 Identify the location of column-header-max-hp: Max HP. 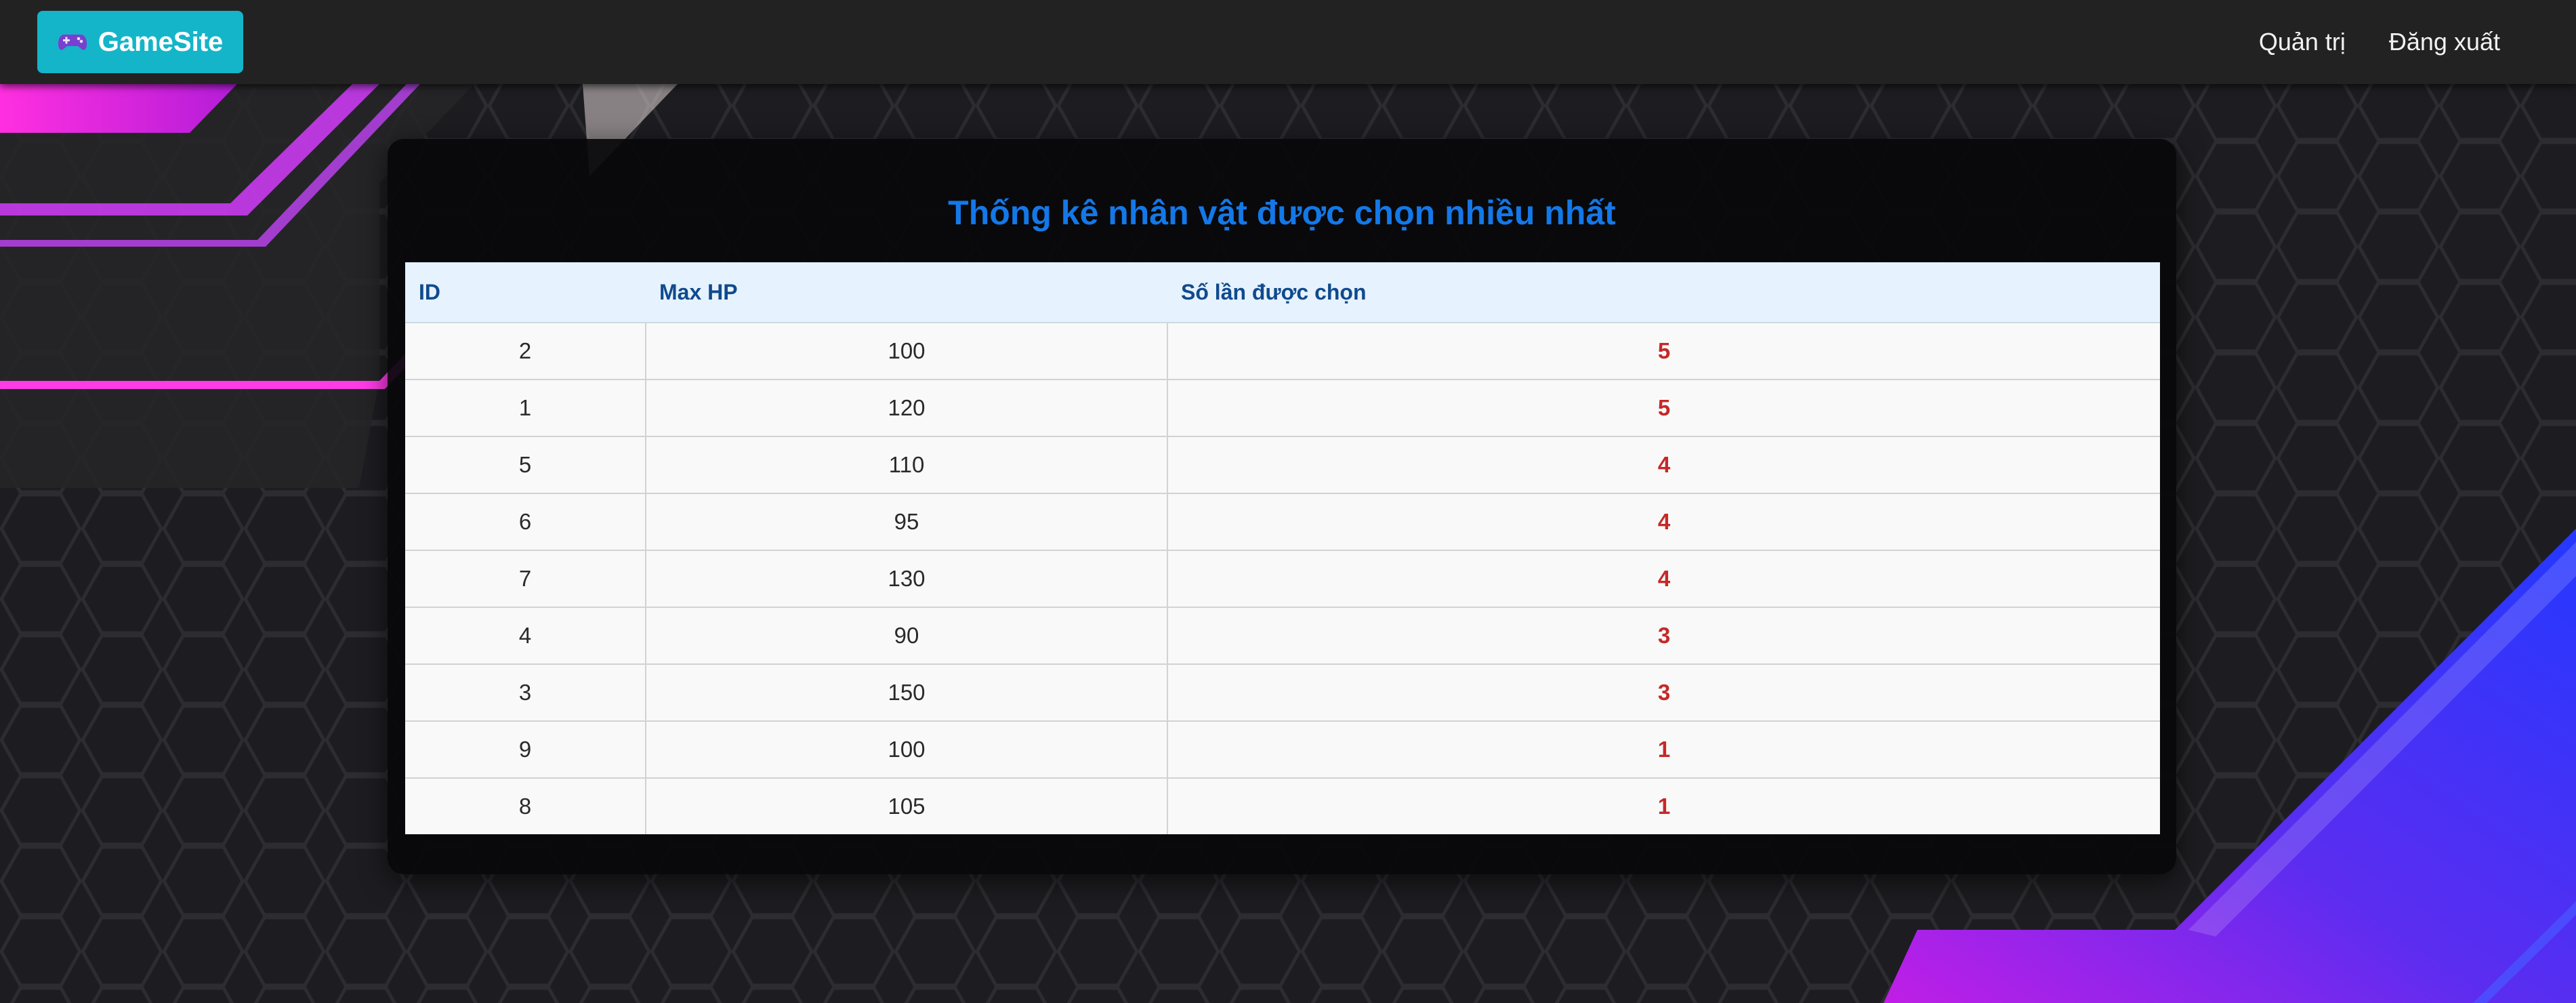
(906, 292).